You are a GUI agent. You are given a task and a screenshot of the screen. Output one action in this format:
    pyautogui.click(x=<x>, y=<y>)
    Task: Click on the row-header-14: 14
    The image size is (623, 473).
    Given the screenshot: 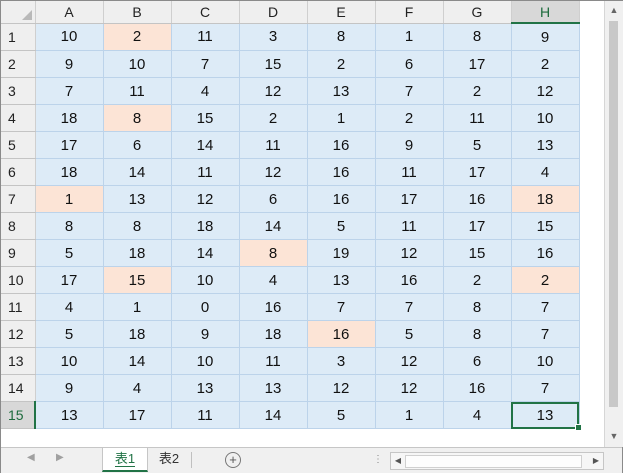 What is the action you would take?
    pyautogui.click(x=18, y=388)
    